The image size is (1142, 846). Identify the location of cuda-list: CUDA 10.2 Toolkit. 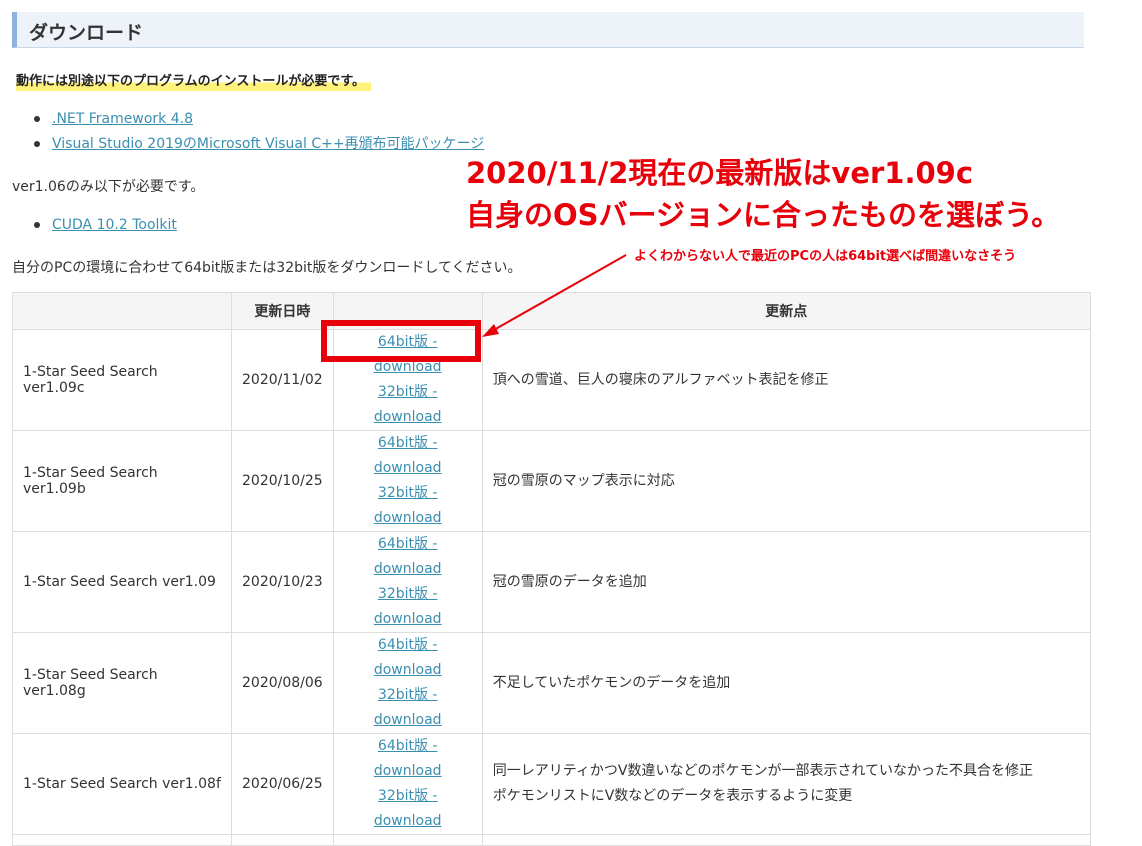
(103, 227).